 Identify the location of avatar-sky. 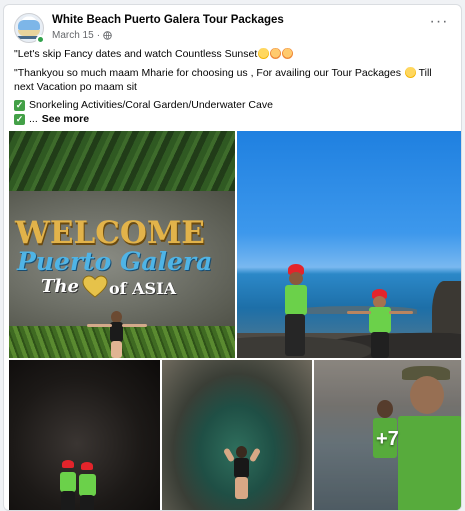
(29, 25).